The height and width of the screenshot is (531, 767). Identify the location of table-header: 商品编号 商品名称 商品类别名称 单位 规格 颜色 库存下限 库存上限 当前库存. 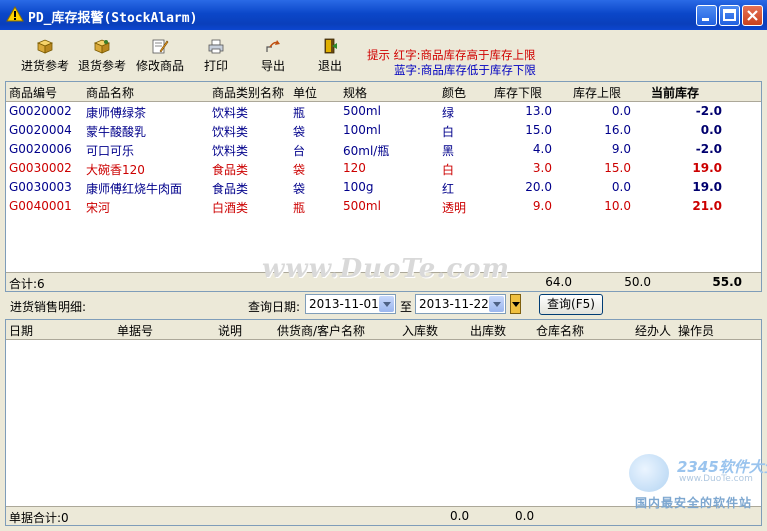
(383, 92).